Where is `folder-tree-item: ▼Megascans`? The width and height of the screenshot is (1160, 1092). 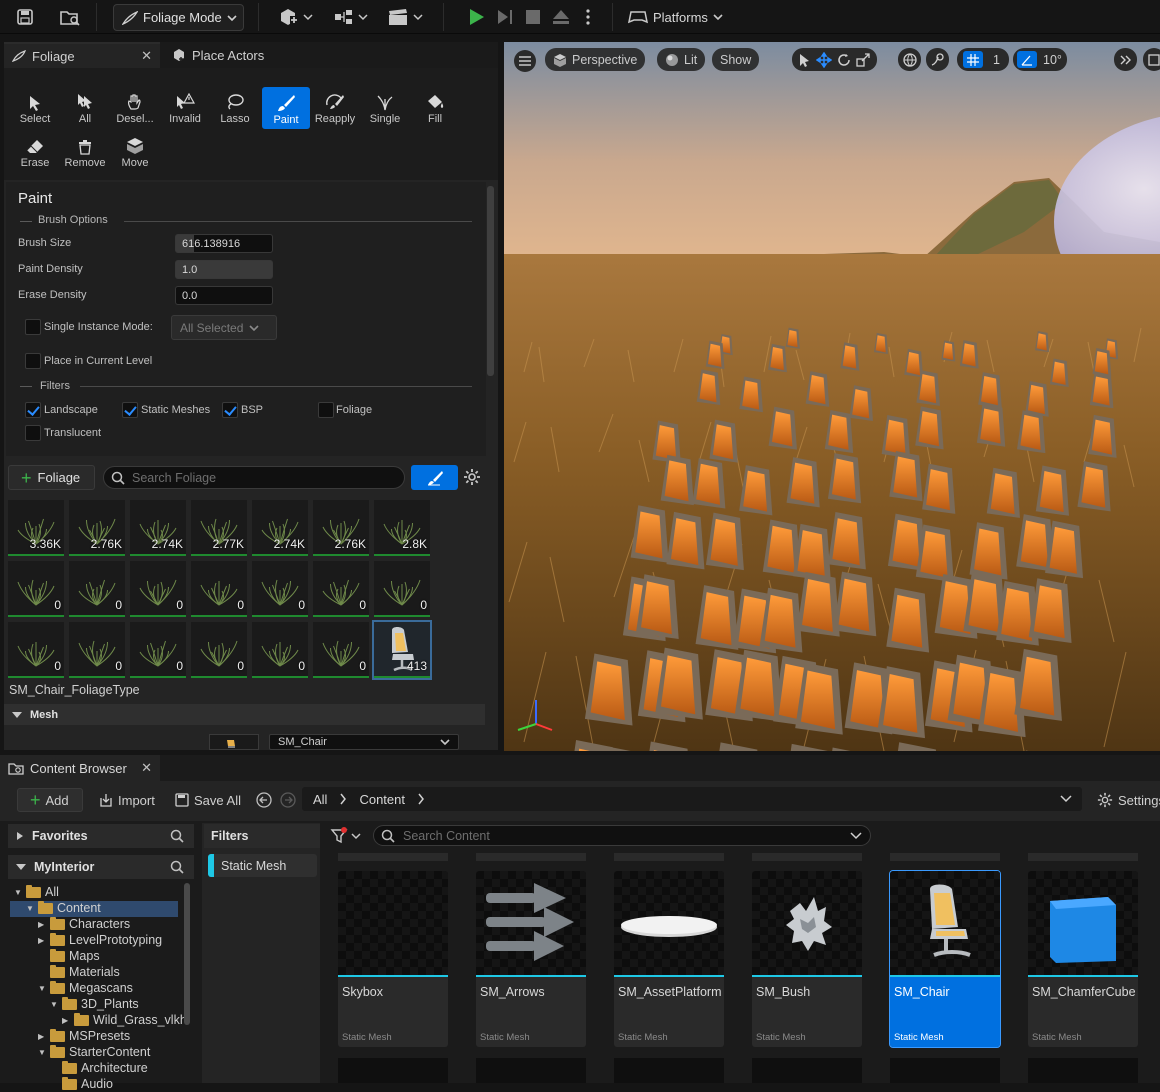
folder-tree-item: ▼Megascans is located at coordinates (85, 988).